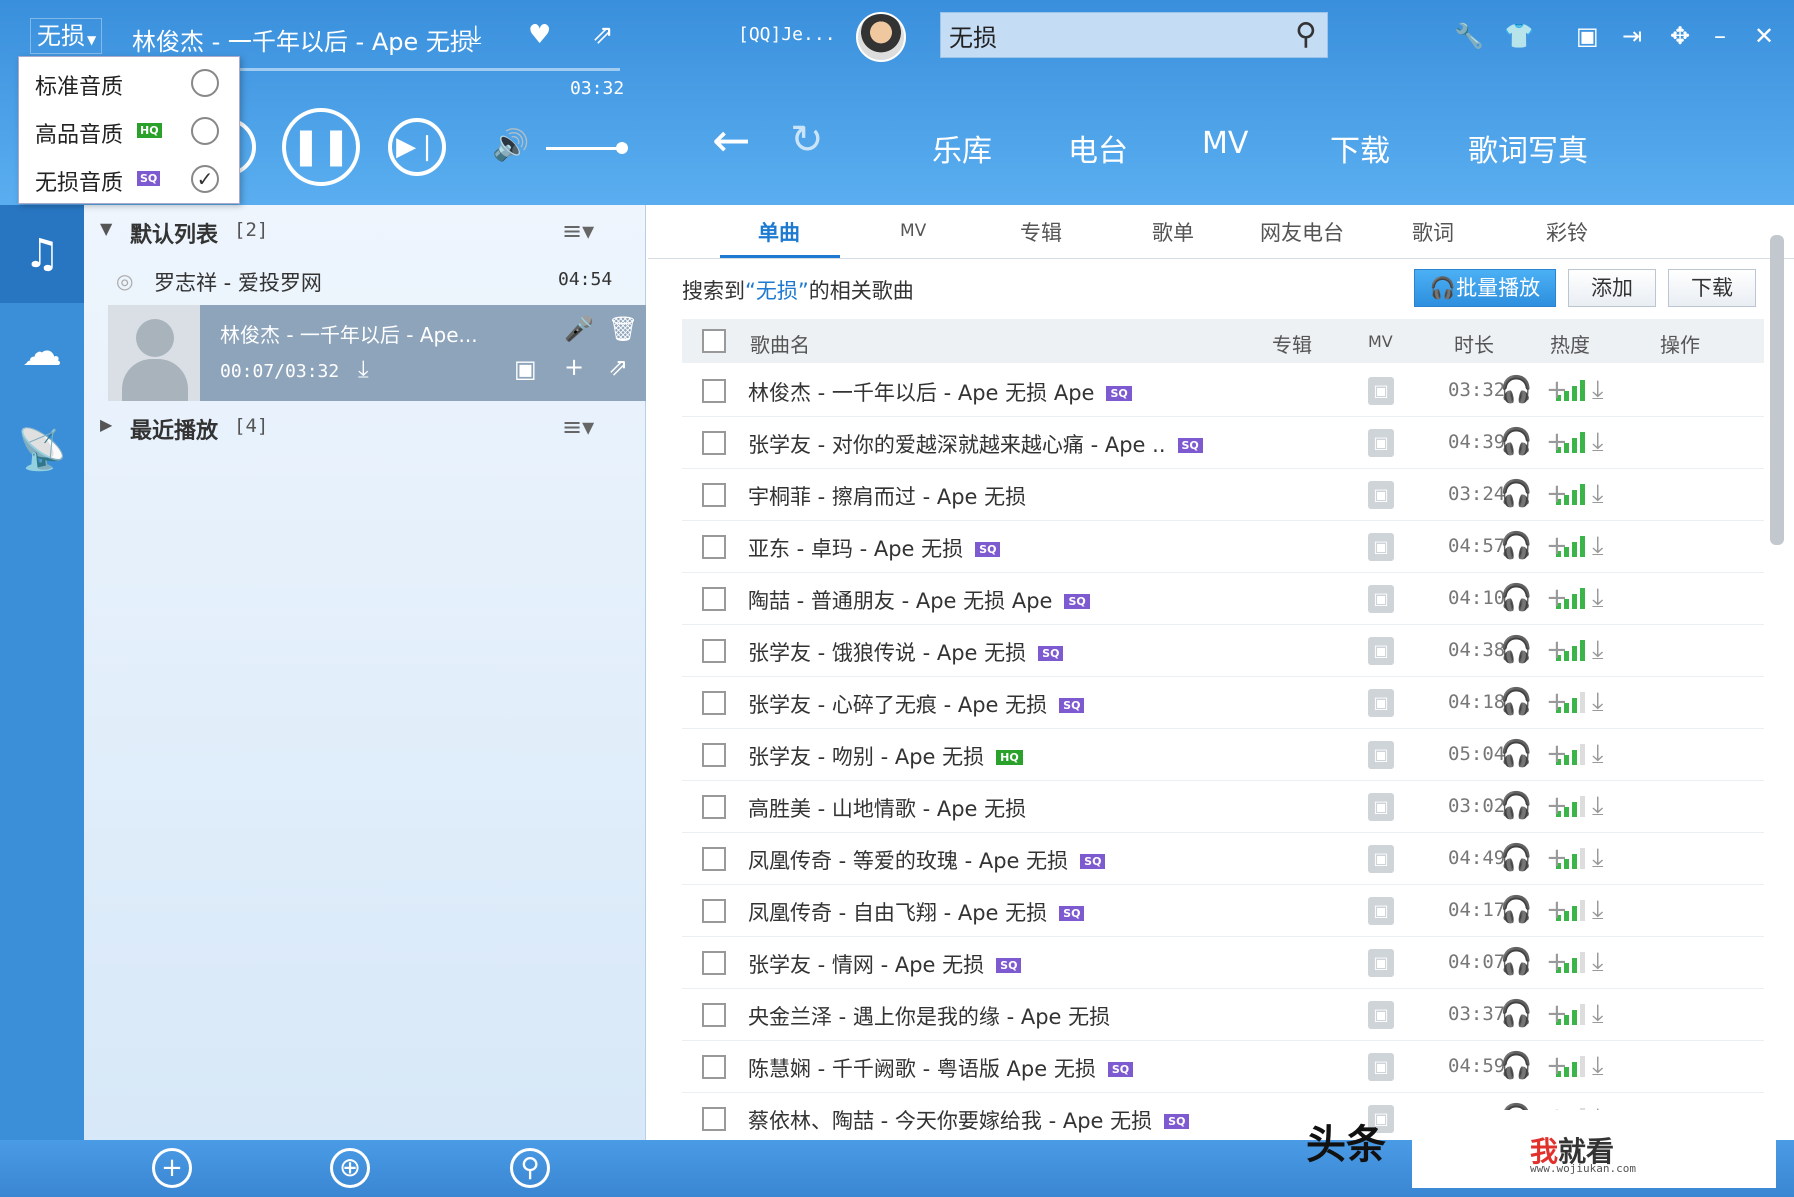 This screenshot has height=1197, width=1794. I want to click on nav-mv: MV, so click(1225, 143).